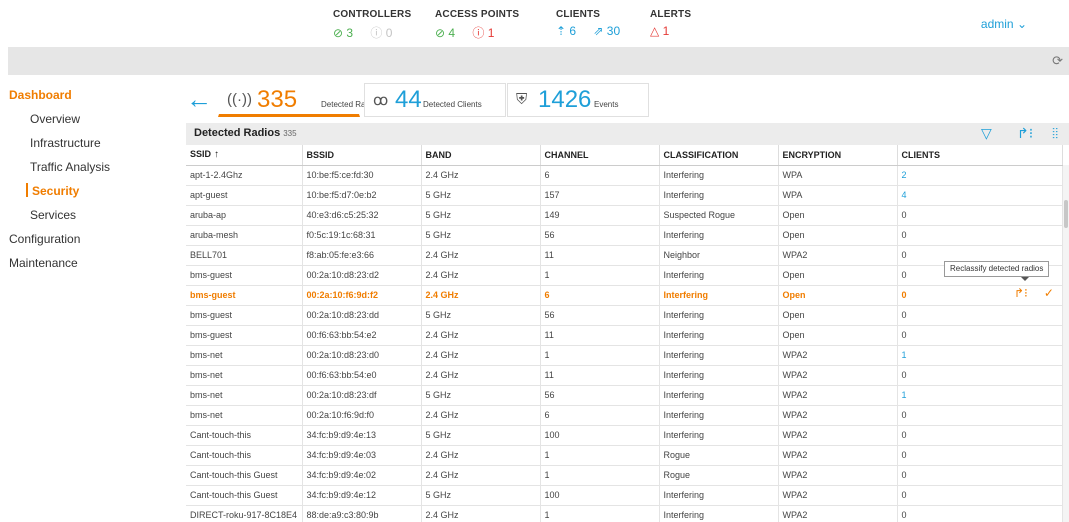 This screenshot has width=1069, height=522. I want to click on cell-bssid: 10:be:f5:d7:0e:b2, so click(362, 195).